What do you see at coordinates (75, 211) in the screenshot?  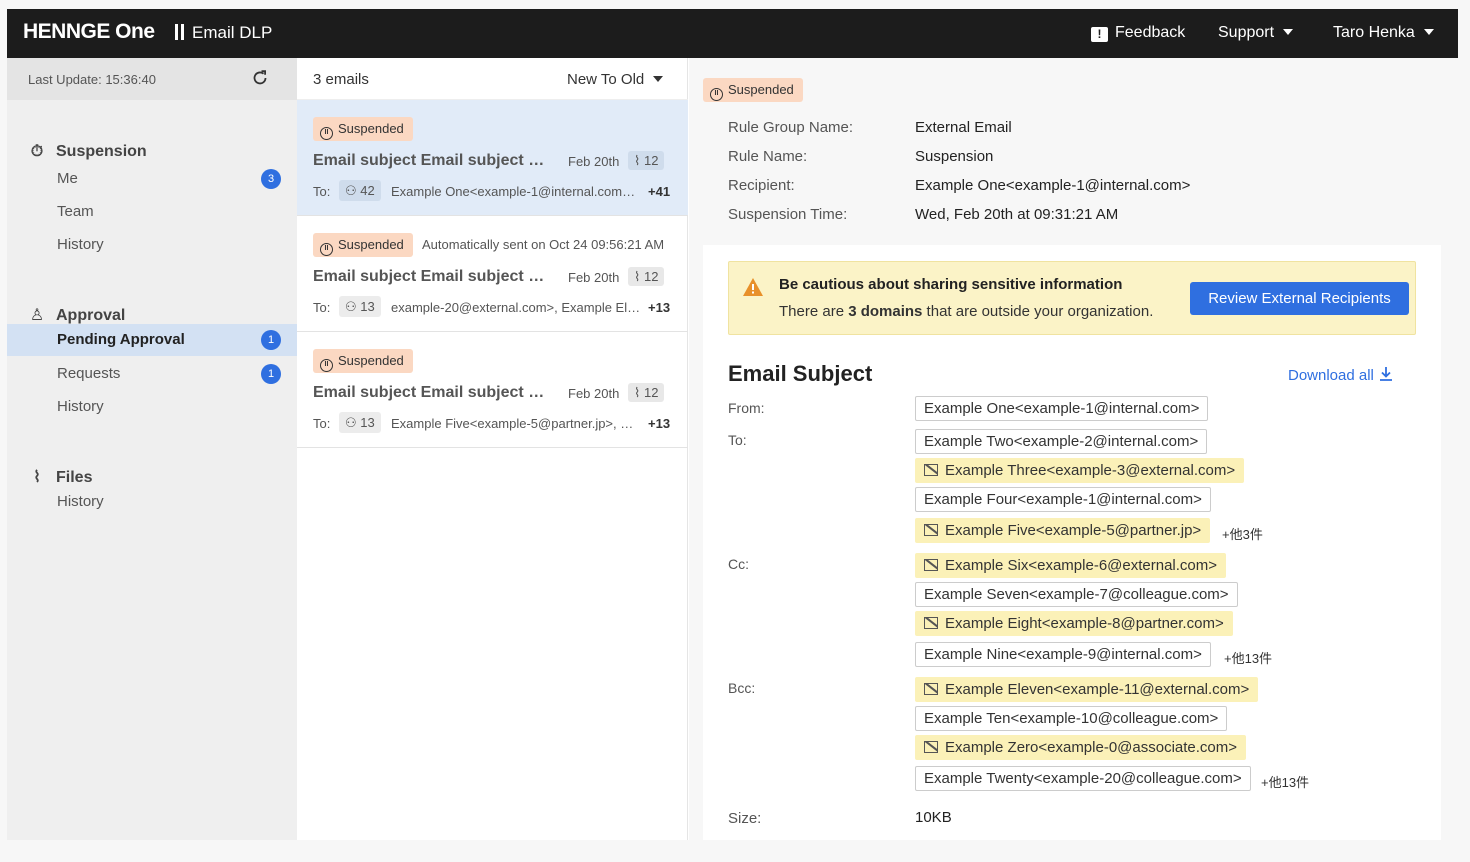 I see `sidebar-item-label: Team` at bounding box center [75, 211].